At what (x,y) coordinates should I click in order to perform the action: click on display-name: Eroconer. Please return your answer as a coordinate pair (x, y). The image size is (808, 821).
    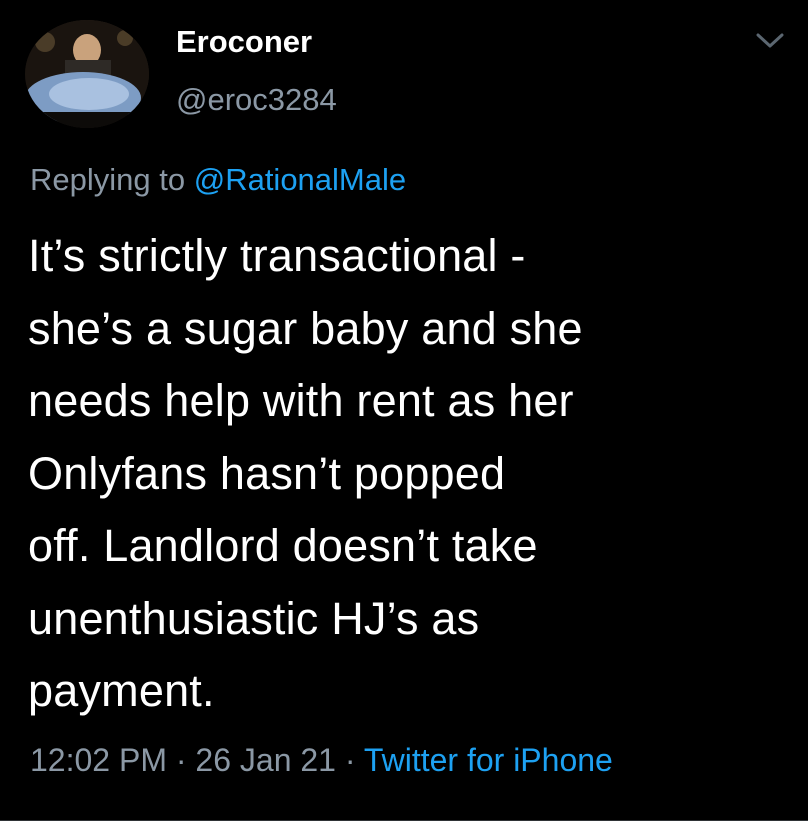
    Looking at the image, I should click on (244, 42).